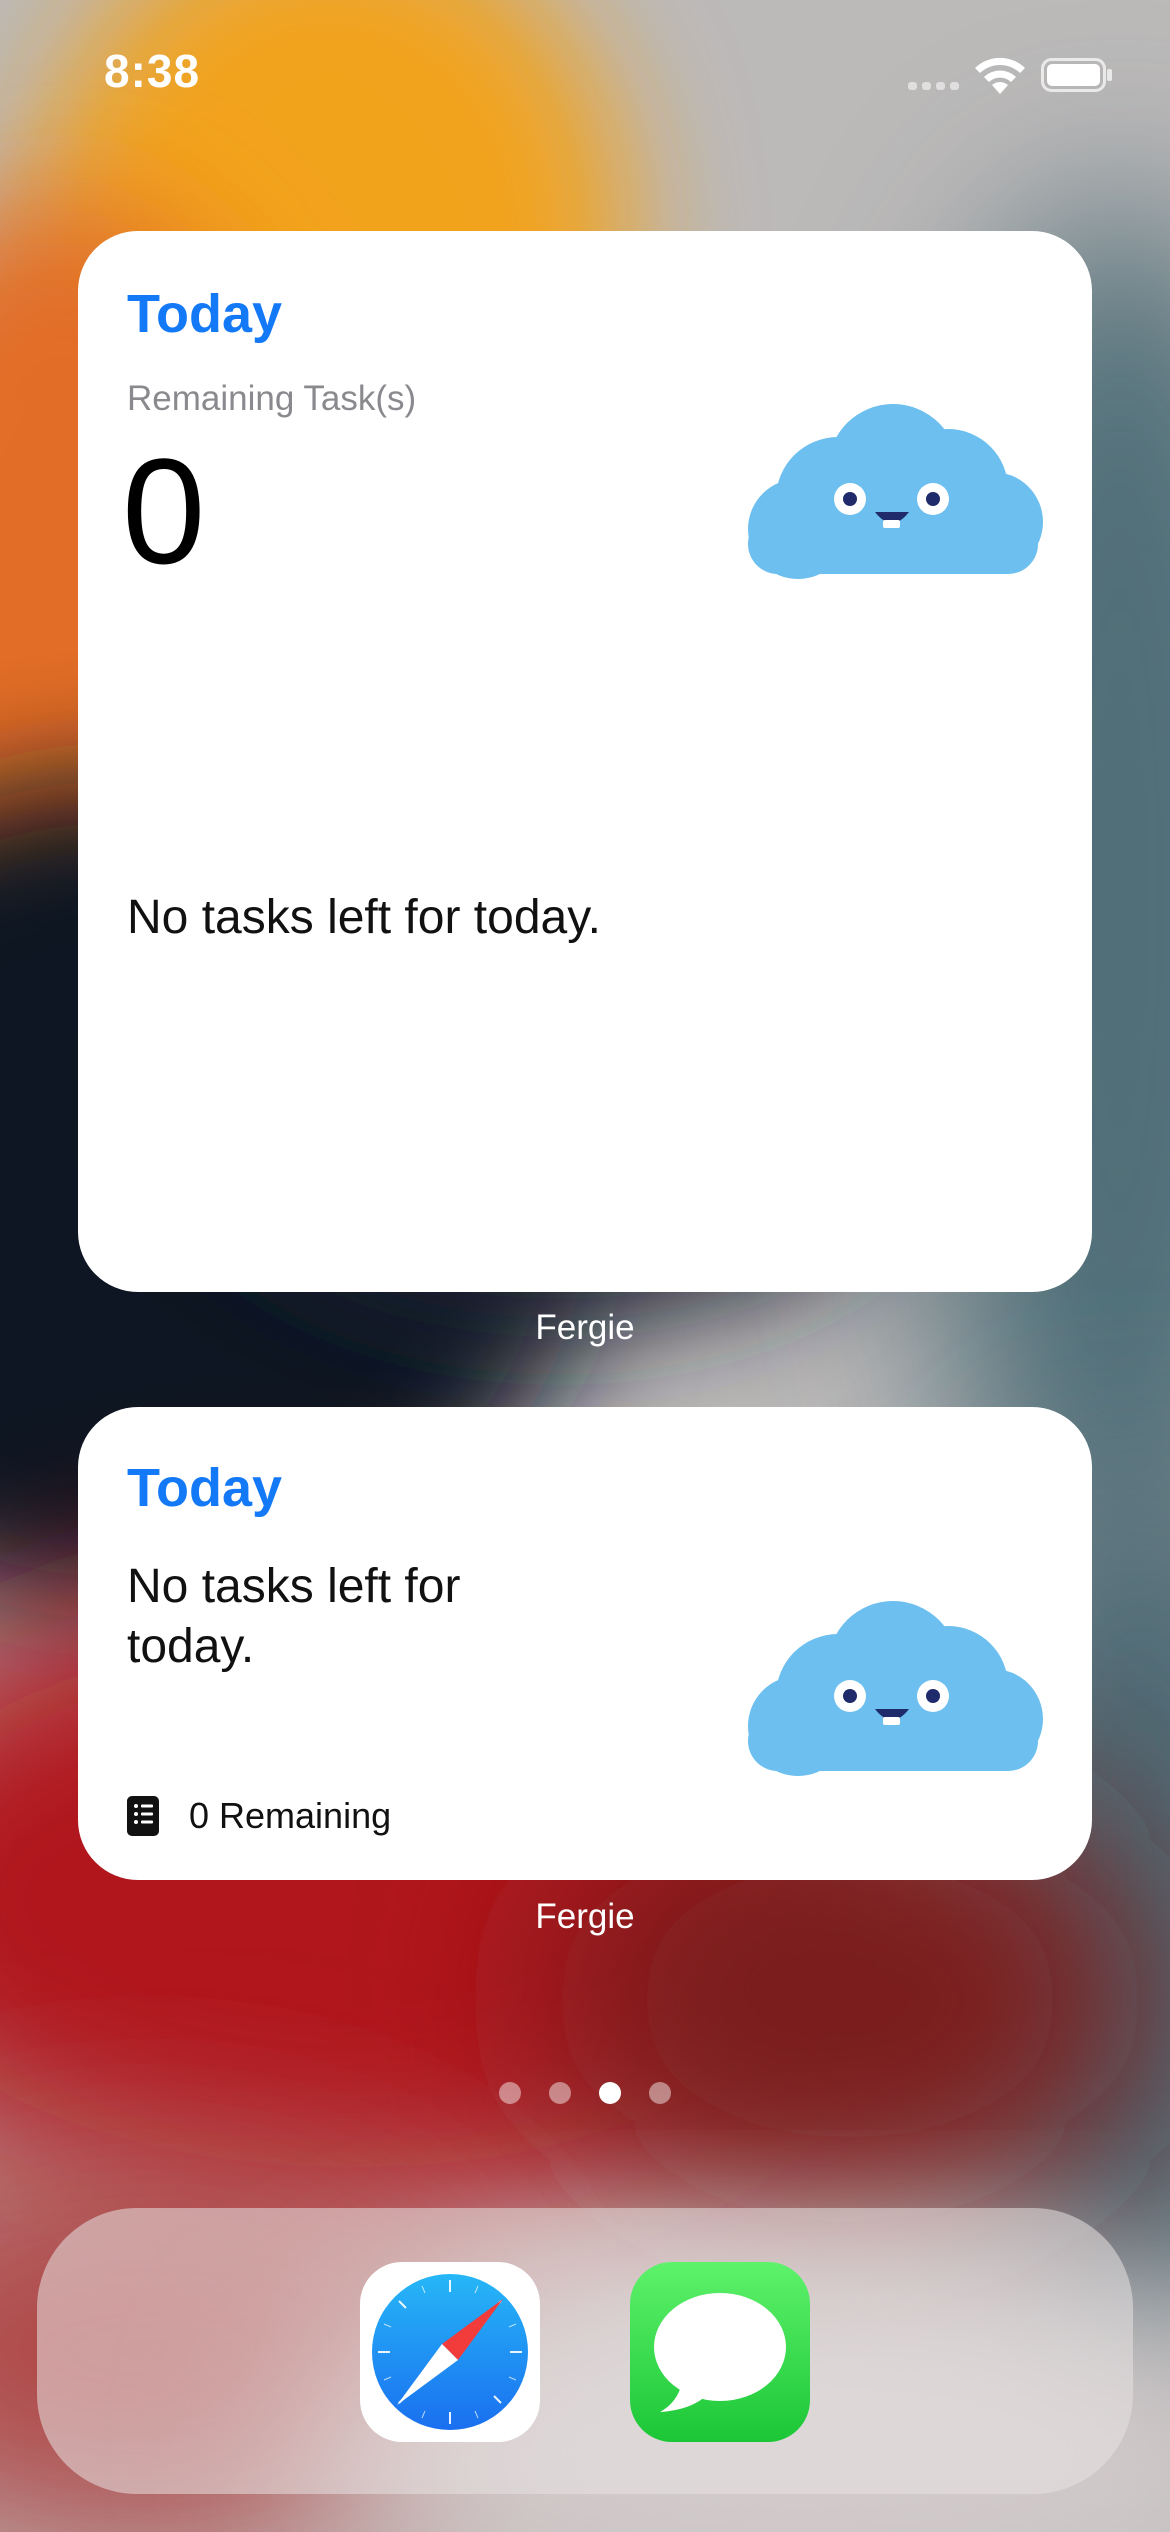 This screenshot has height=2532, width=1170. I want to click on remaining-tasks-count: 0, so click(164, 511).